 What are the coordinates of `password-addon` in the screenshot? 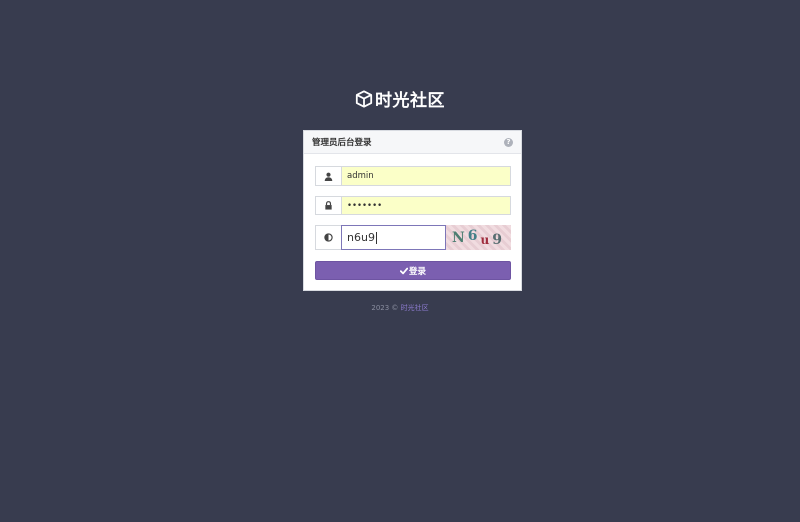 It's located at (328, 205).